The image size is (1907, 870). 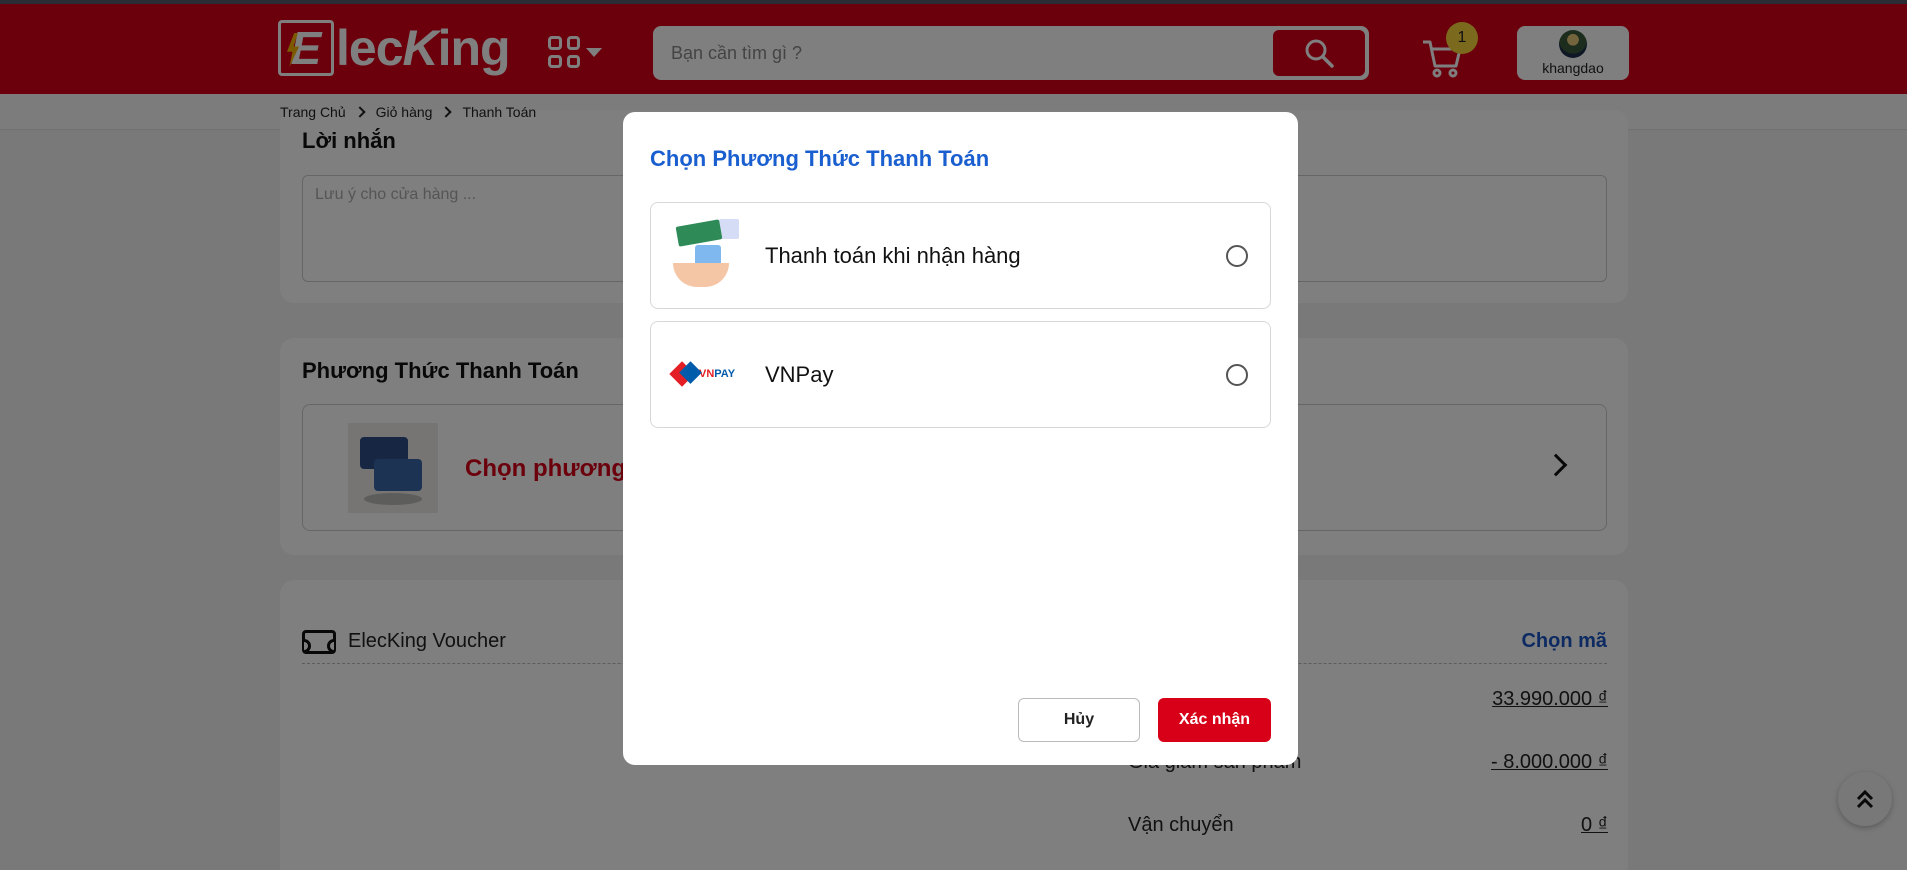 What do you see at coordinates (1214, 720) in the screenshot?
I see `confirm-button: Xác nhận` at bounding box center [1214, 720].